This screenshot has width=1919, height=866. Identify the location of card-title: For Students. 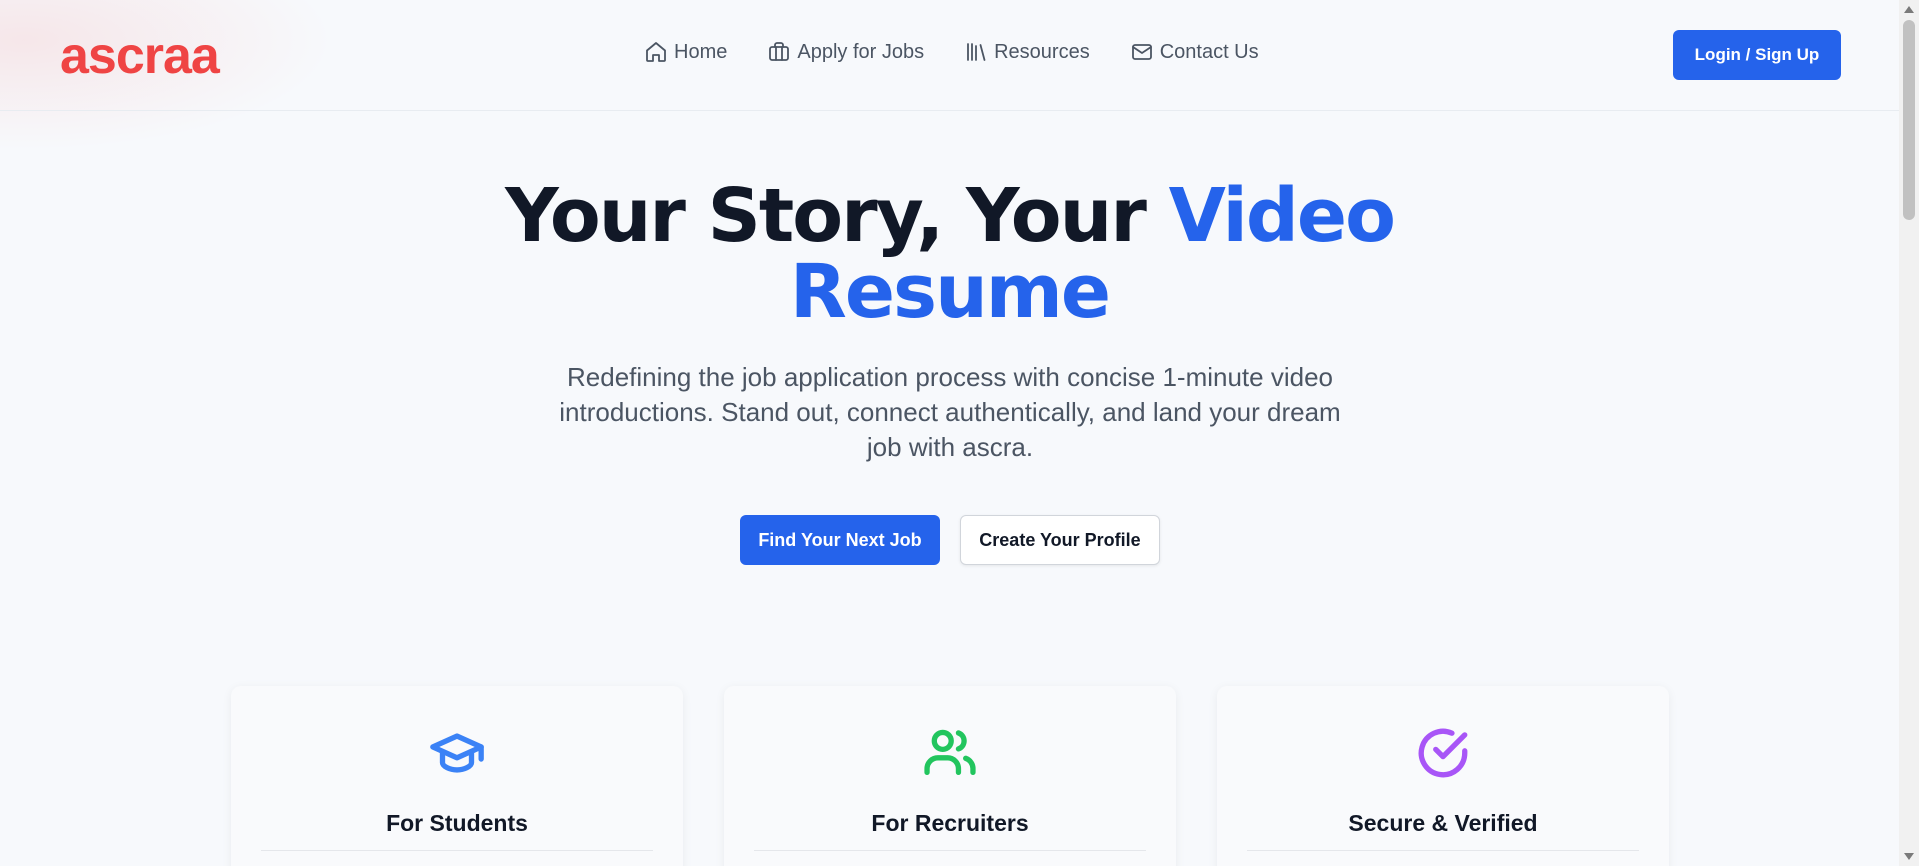
(457, 823).